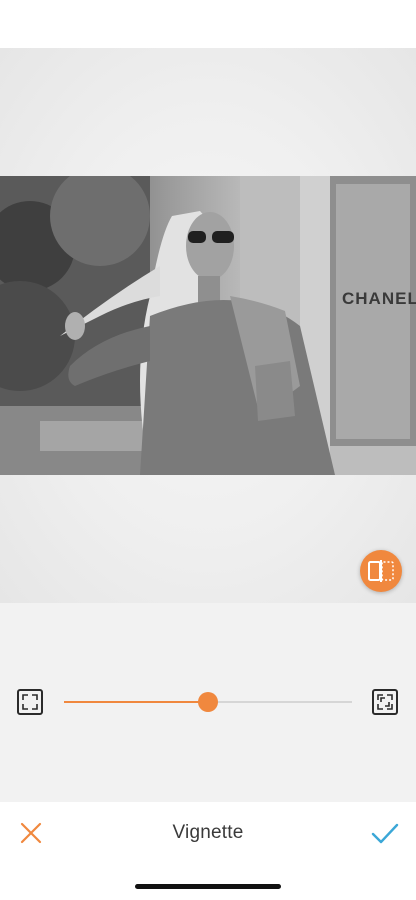 The width and height of the screenshot is (416, 900). What do you see at coordinates (136, 702) in the screenshot?
I see `slider-fill` at bounding box center [136, 702].